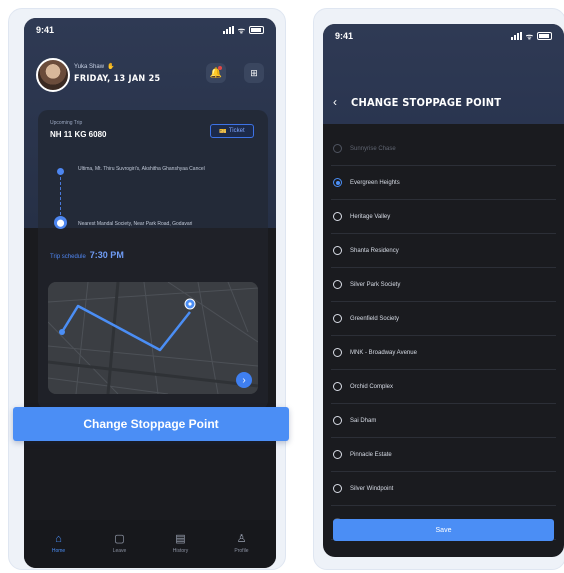 This screenshot has width=564, height=573. I want to click on pickup-dot-icon, so click(60, 171).